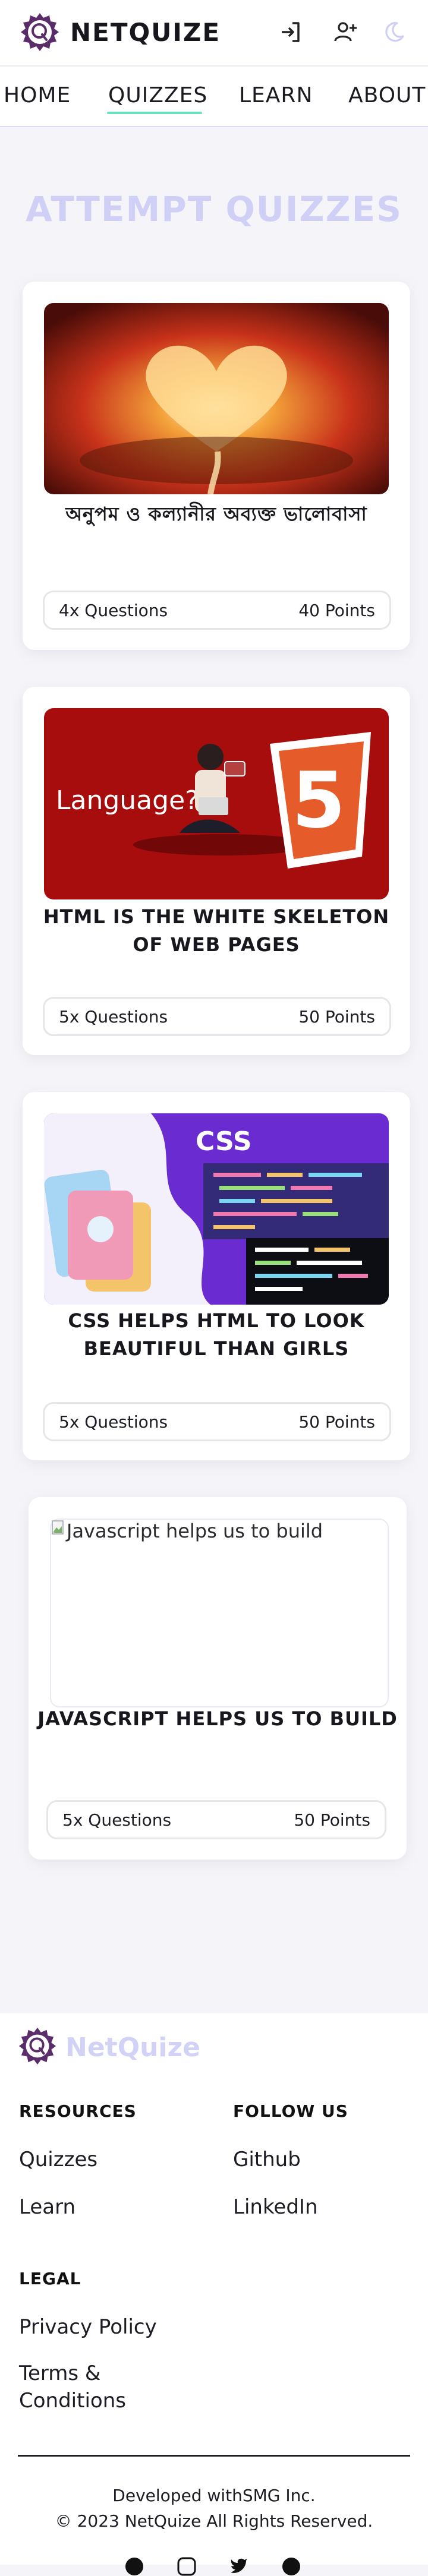 The height and width of the screenshot is (2576, 428). What do you see at coordinates (37, 95) in the screenshot?
I see `nav-home: HOME` at bounding box center [37, 95].